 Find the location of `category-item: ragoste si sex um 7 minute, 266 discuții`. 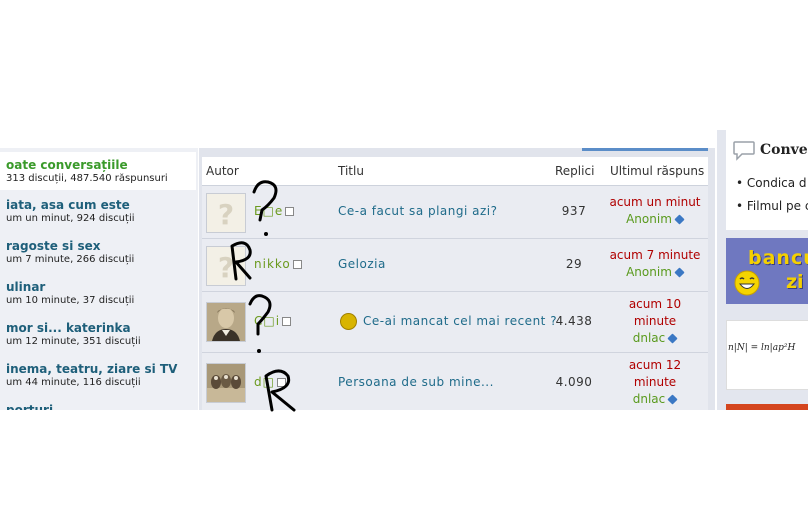

category-item: ragoste si sex um 7 minute, 266 discuții is located at coordinates (102, 252).